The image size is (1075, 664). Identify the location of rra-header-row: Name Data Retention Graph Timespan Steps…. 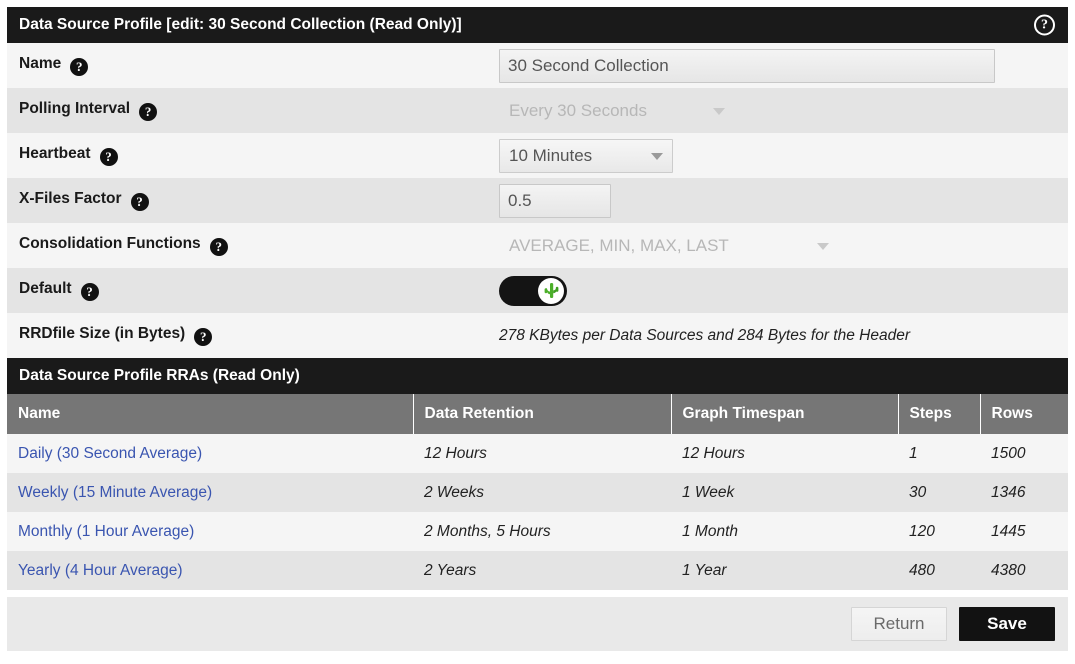
(537, 414).